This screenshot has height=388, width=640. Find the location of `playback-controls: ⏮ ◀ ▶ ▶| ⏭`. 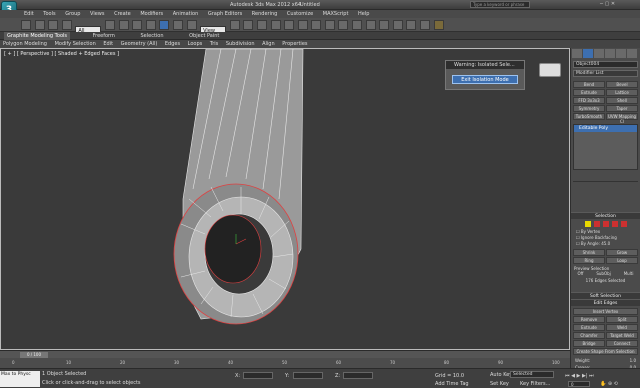

playback-controls: ⏮ ◀ ▶ ▶| ⏭ is located at coordinates (579, 376).